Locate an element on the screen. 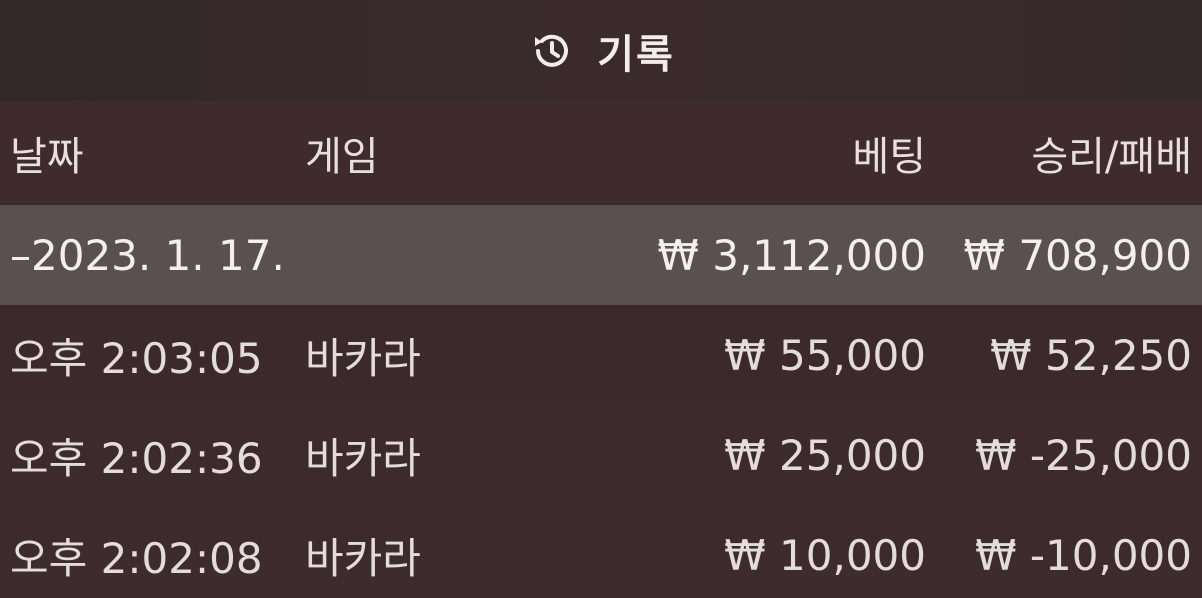 Image resolution: width=1202 pixels, height=598 pixels. row-bet: ₩ 25,000 is located at coordinates (825, 455).